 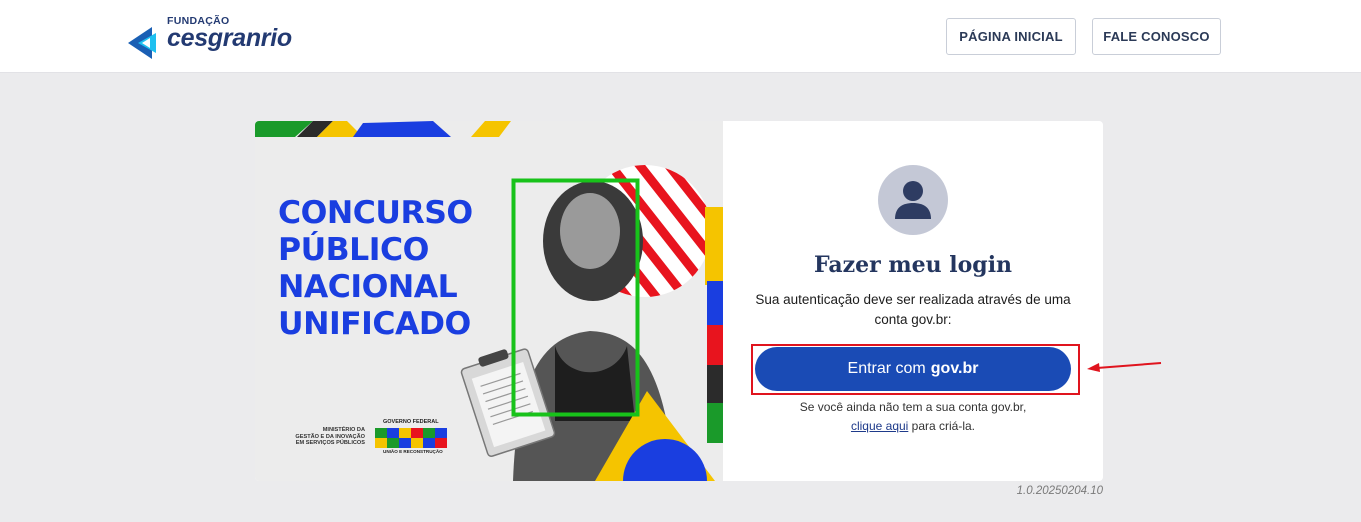 I want to click on governo-federal-logo: GOVERNO FEDERAL UNIÃO E RECONSTRUÇÃO, so click(x=414, y=439).